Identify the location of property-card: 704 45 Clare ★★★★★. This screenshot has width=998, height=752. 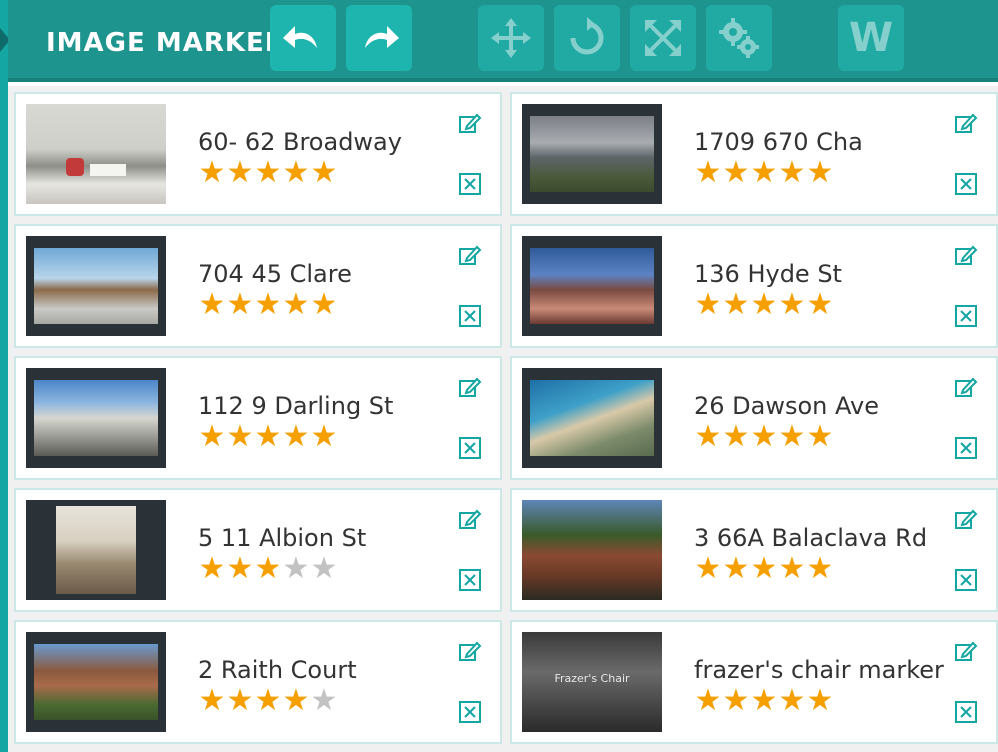
(258, 286).